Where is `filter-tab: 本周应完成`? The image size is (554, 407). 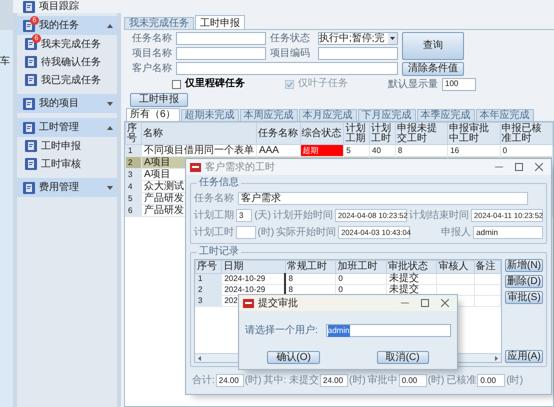
filter-tab: 本周应完成 is located at coordinates (269, 115).